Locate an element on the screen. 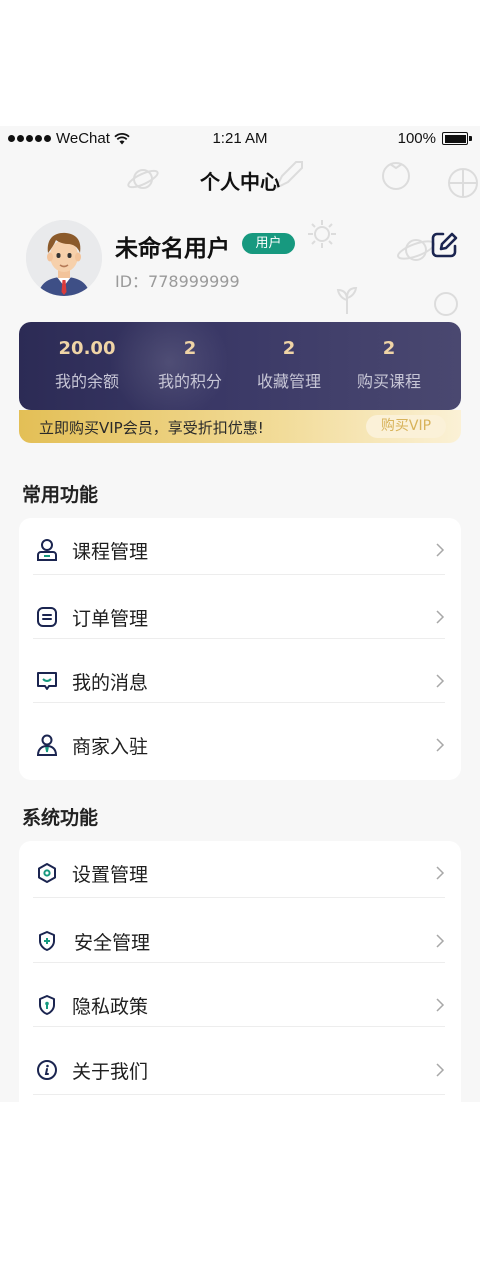  menu-item-course-management: 课程管理 is located at coordinates (240, 550).